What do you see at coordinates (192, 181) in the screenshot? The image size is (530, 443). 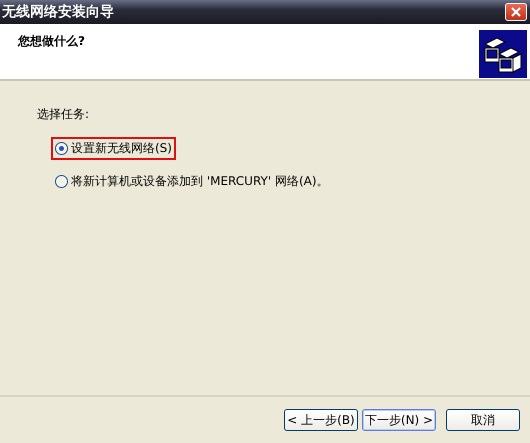 I see `radio-option: 将新计算机或设备添加到 'MERCURY' 网络(A)。` at bounding box center [192, 181].